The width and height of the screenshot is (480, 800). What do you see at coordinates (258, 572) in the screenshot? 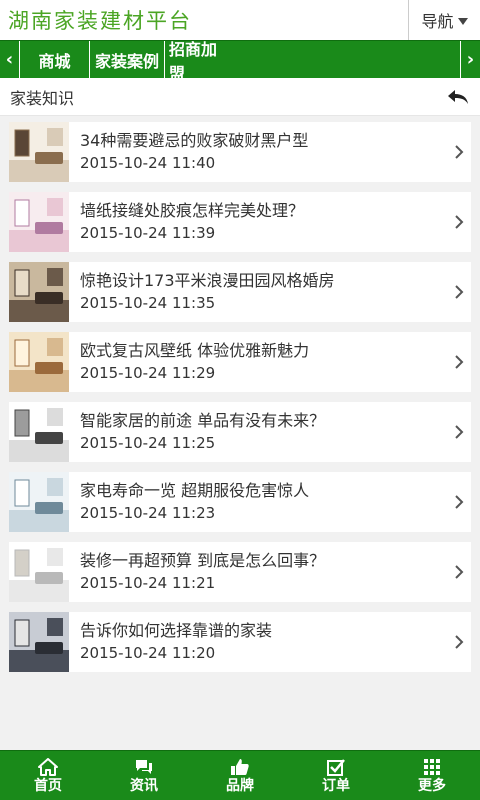
I see `article-text: 装修一再超预算 到底是怎么回事？ 2015-10-24 11:21` at bounding box center [258, 572].